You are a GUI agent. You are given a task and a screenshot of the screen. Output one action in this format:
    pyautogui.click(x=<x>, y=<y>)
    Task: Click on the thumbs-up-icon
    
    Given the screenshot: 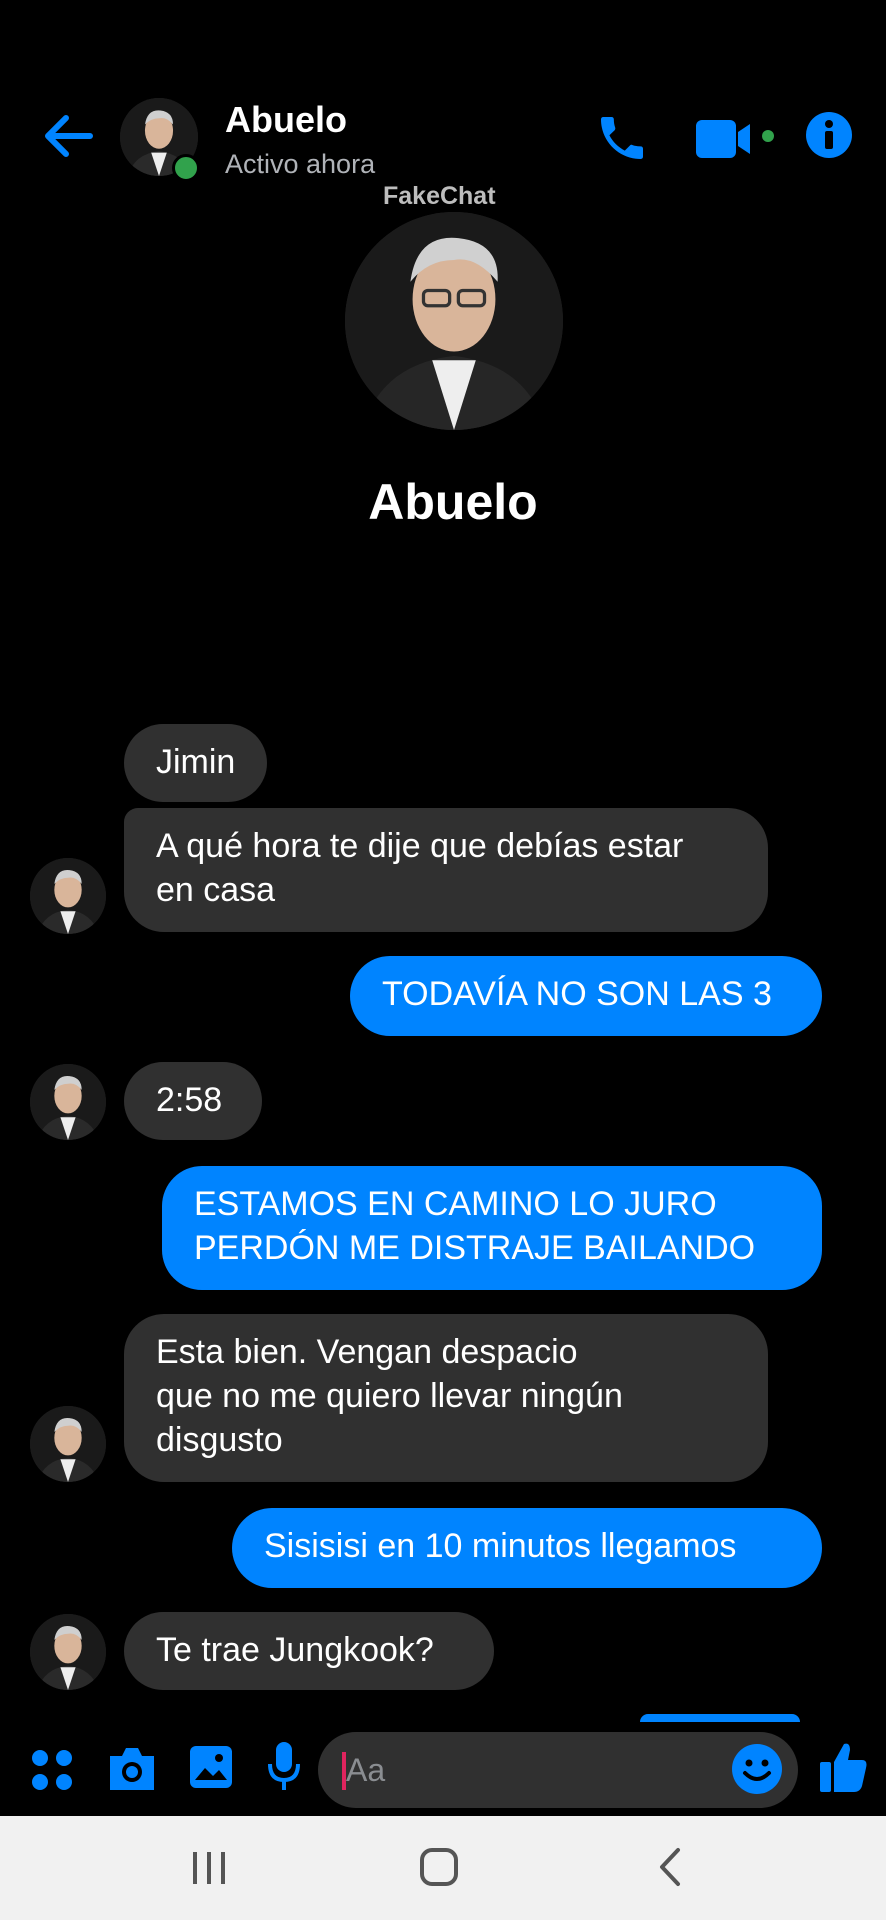 What is the action you would take?
    pyautogui.click(x=843, y=1767)
    